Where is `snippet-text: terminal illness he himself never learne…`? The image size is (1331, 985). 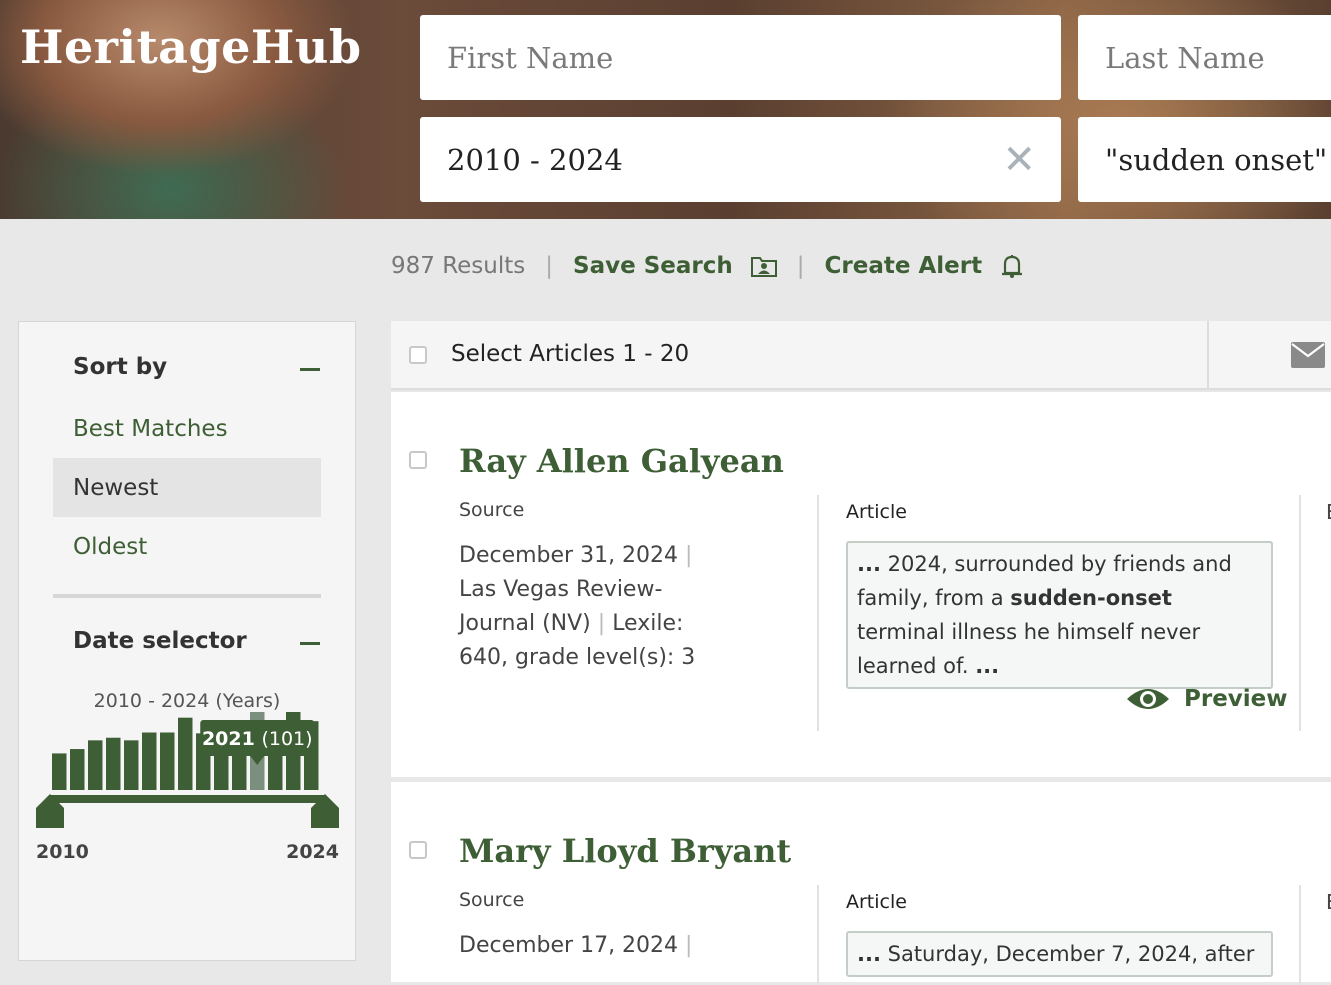
snippet-text: terminal illness he himself never learne… is located at coordinates (1029, 649).